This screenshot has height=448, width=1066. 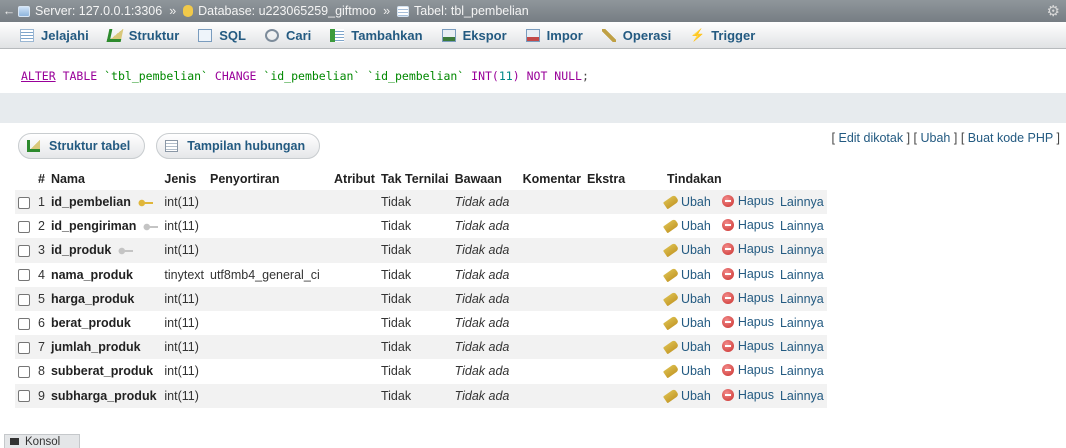 What do you see at coordinates (269, 274) in the screenshot?
I see `column-collation: utf8mb4_general_ci` at bounding box center [269, 274].